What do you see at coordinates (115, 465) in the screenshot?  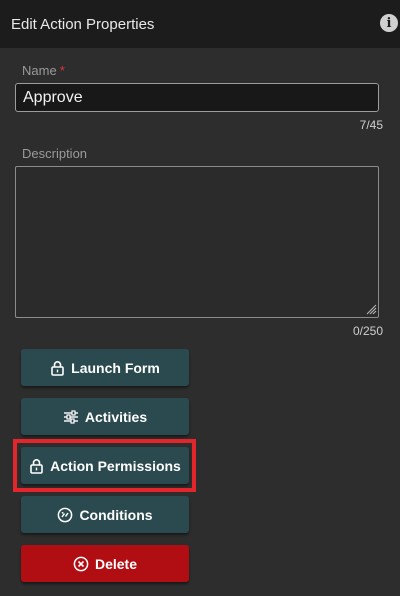 I see `action-permissions-label: Action Permissions` at bounding box center [115, 465].